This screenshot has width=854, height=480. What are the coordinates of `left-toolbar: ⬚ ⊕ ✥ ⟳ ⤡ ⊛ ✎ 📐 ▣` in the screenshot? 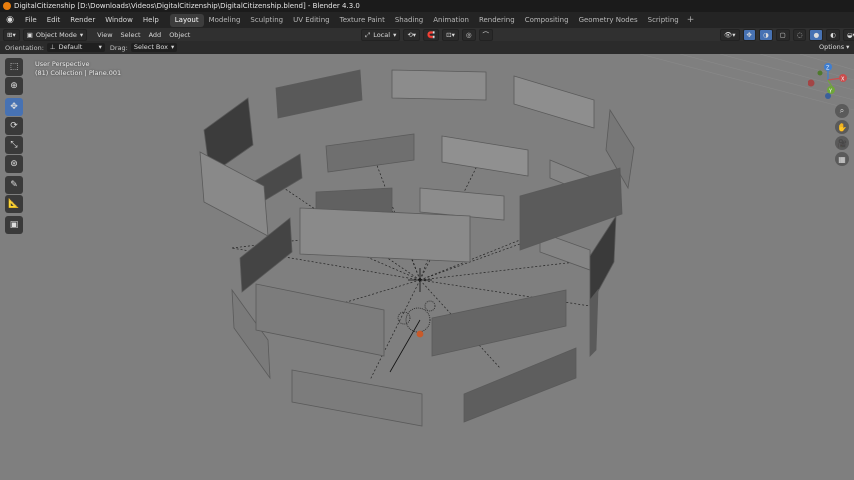 It's located at (15, 146).